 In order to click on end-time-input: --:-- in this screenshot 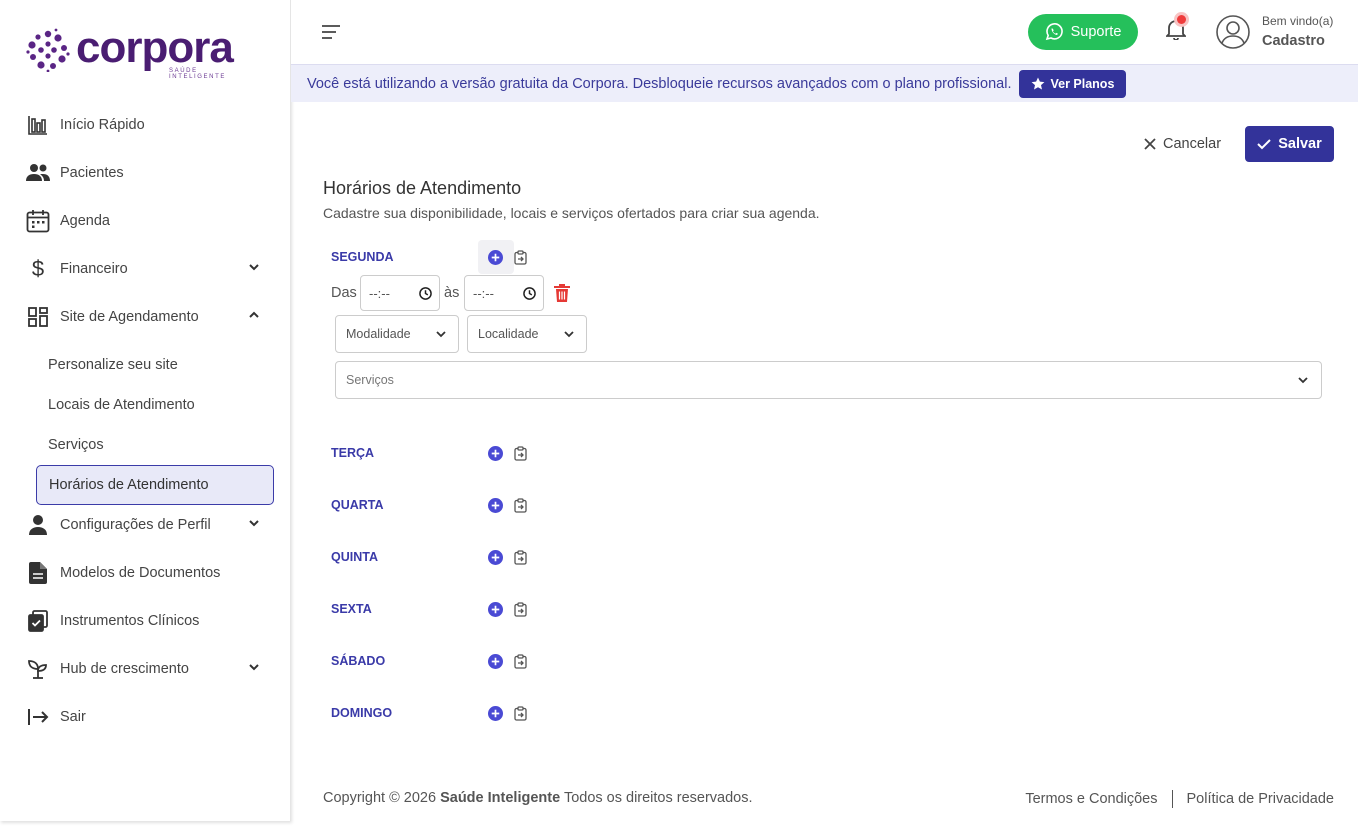, I will do `click(504, 293)`.